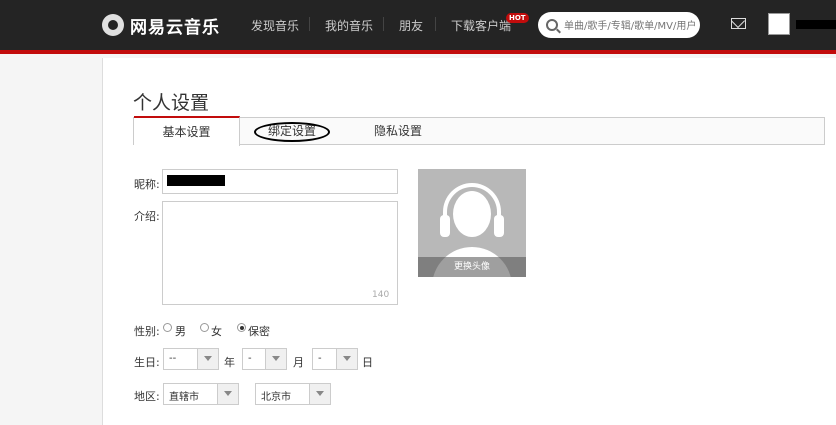  I want to click on gender-secret-label: 保密, so click(259, 331).